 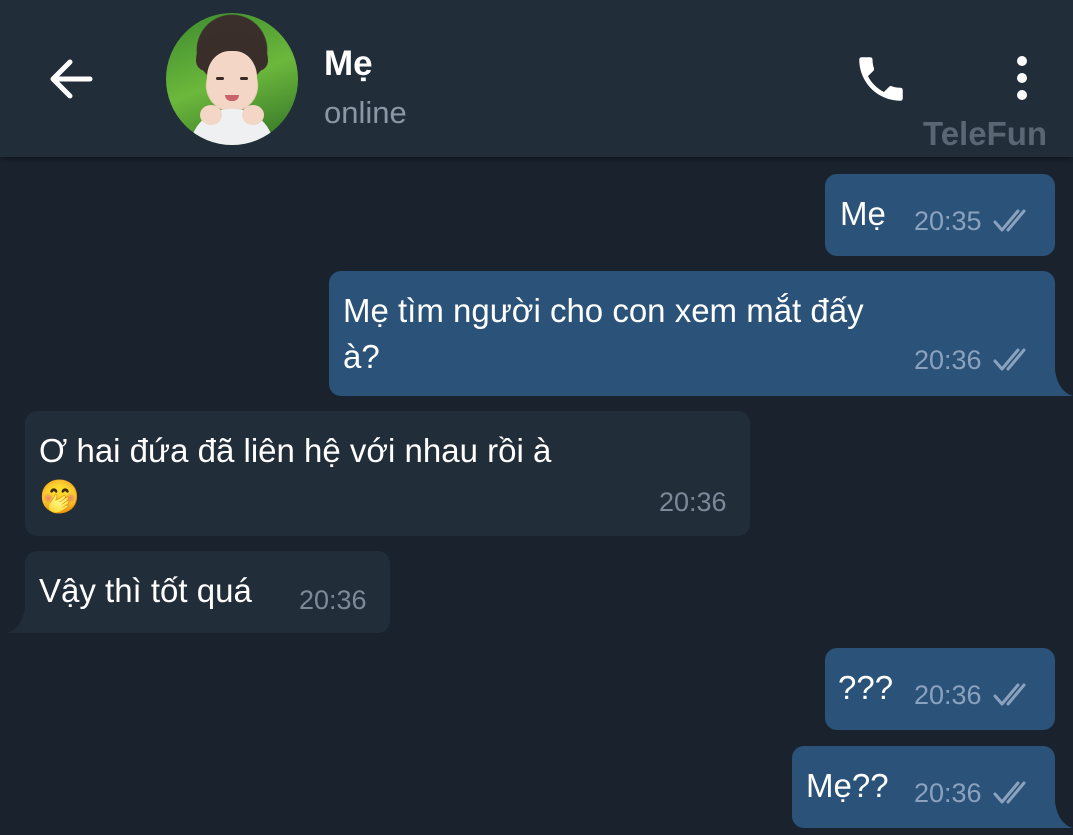 I want to click on message-time: 20:35, so click(x=948, y=221).